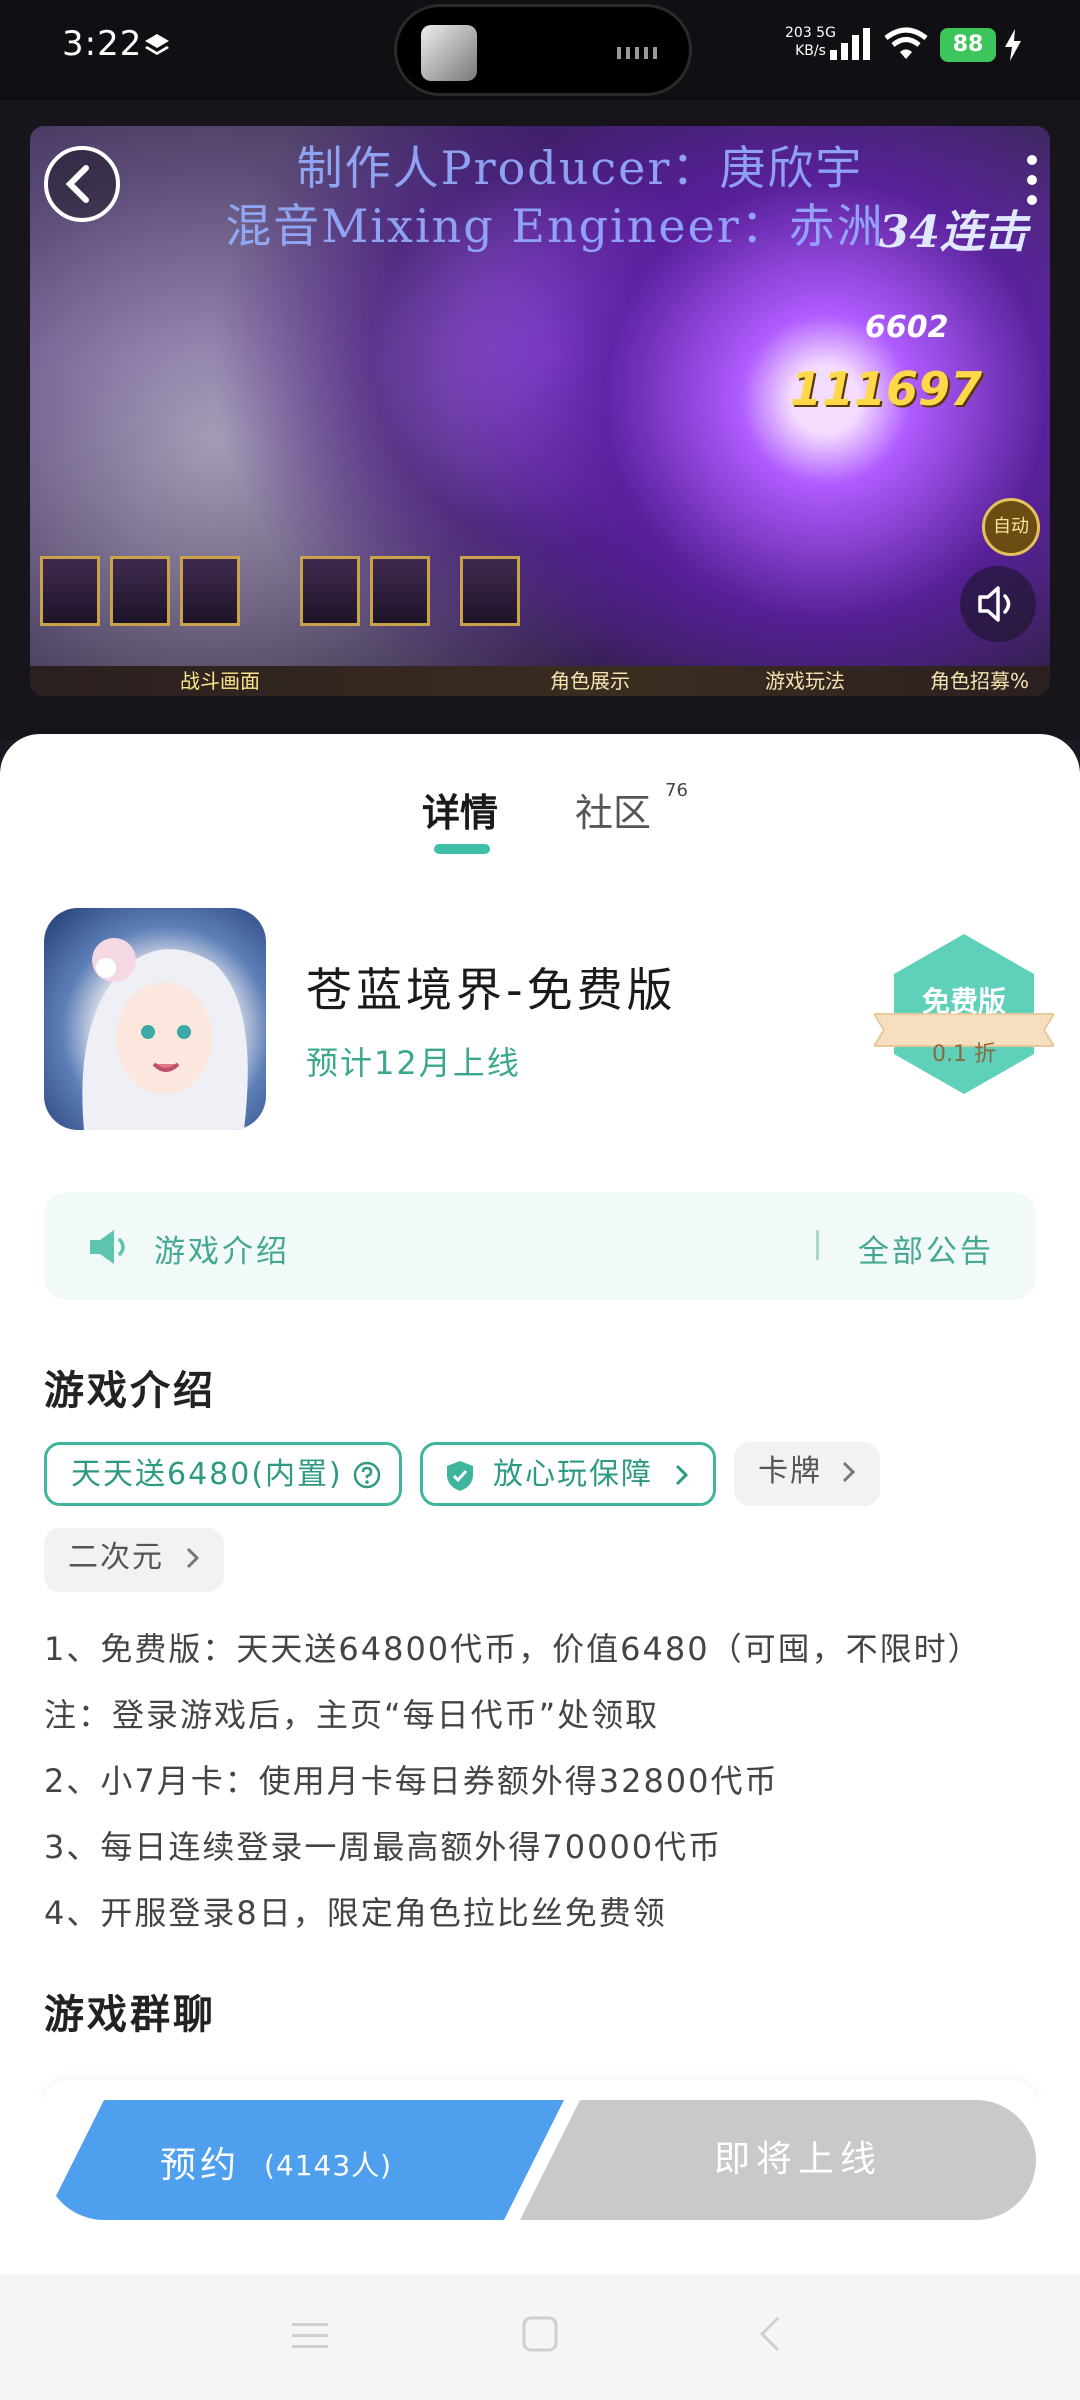  Describe the element at coordinates (850, 44) in the screenshot. I see `signal-icon` at that location.